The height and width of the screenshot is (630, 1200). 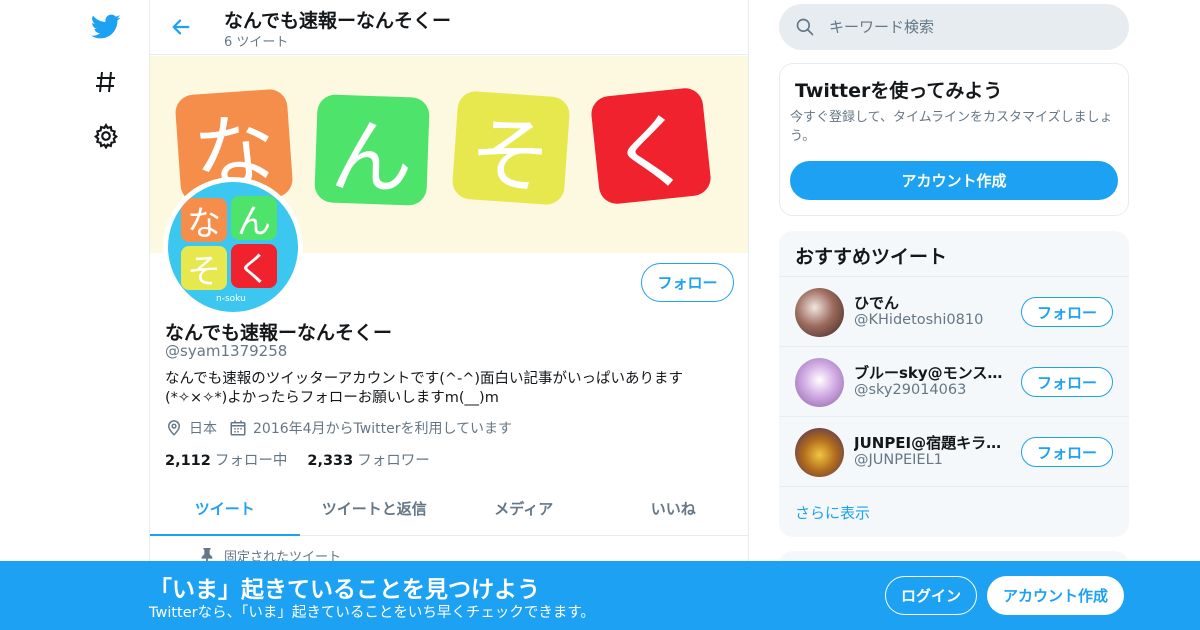 I want to click on recommended-user-handle: @JUNPEIEL1, so click(x=898, y=460).